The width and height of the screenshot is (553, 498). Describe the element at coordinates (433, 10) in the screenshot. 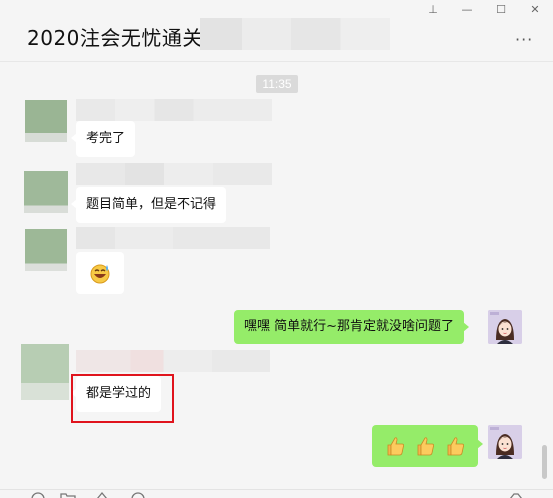

I see `pin-icon: ⊥` at that location.